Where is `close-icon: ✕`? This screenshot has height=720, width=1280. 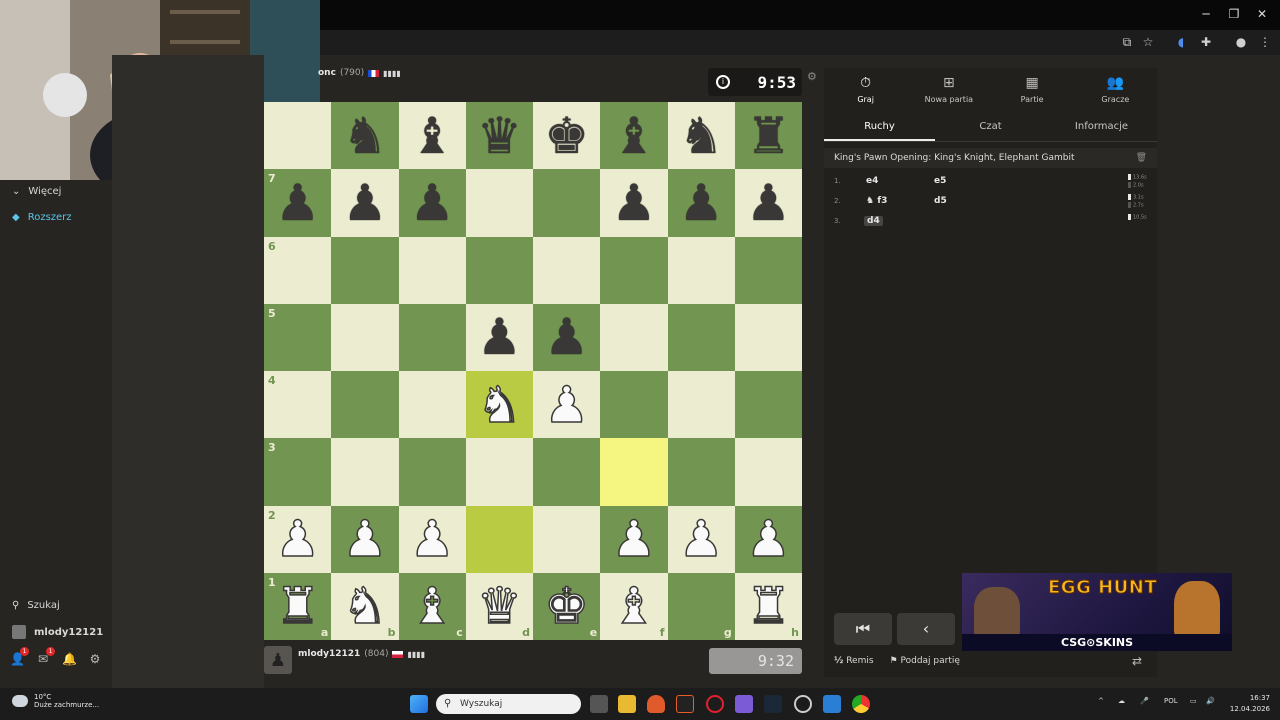
close-icon: ✕ is located at coordinates (1262, 14).